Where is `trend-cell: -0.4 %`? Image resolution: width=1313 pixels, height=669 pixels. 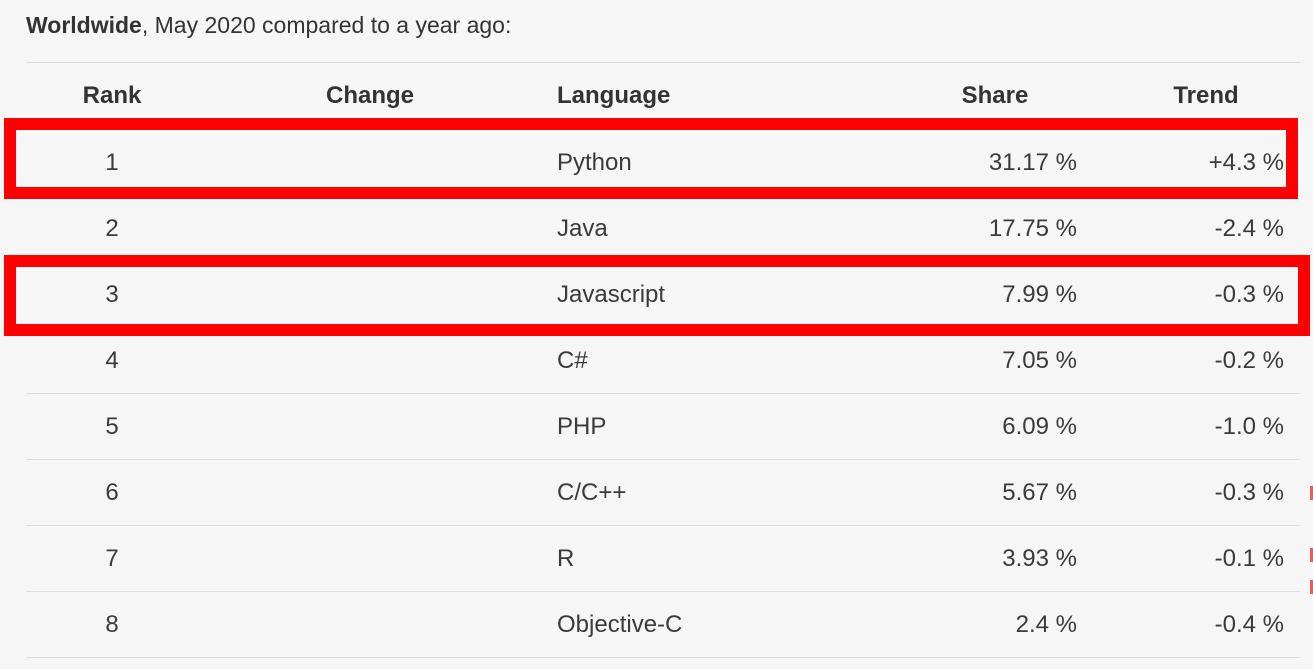 trend-cell: -0.4 % is located at coordinates (1249, 624).